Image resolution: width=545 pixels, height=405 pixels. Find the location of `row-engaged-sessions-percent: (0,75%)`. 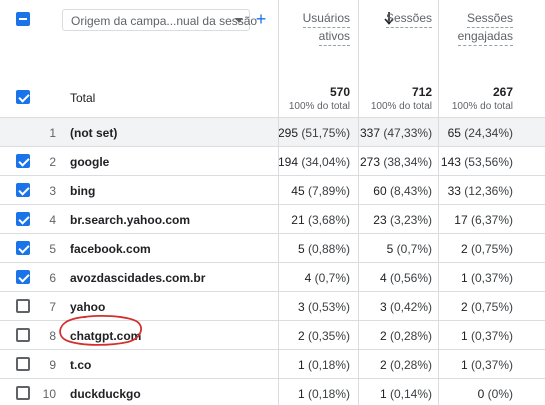

row-engaged-sessions-percent: (0,75%) is located at coordinates (491, 249).